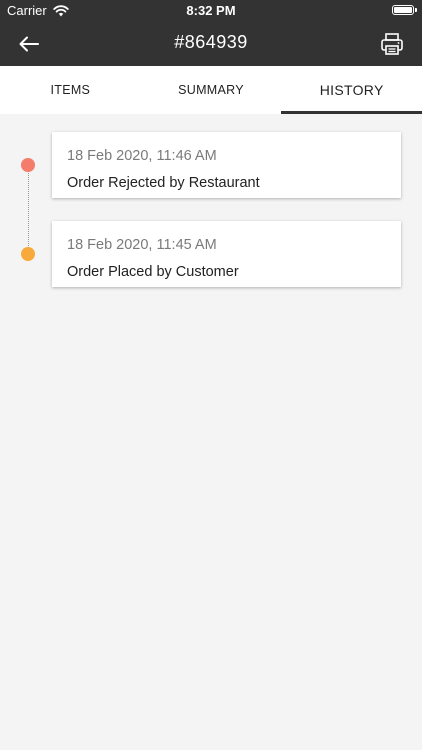 This screenshot has width=422, height=750. I want to click on timeline-dot-rejected, so click(28, 165).